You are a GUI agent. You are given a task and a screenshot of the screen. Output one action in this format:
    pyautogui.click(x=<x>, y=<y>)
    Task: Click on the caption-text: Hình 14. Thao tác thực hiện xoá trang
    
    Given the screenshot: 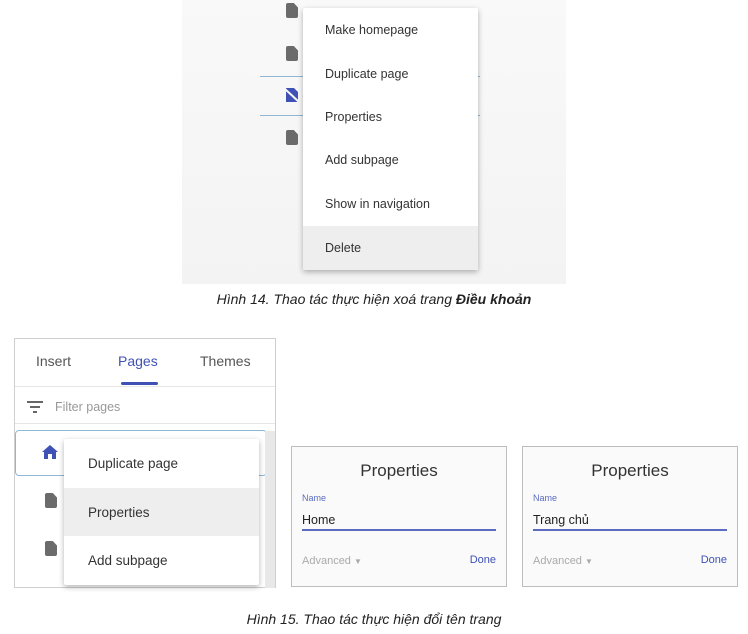 What is the action you would take?
    pyautogui.click(x=336, y=299)
    